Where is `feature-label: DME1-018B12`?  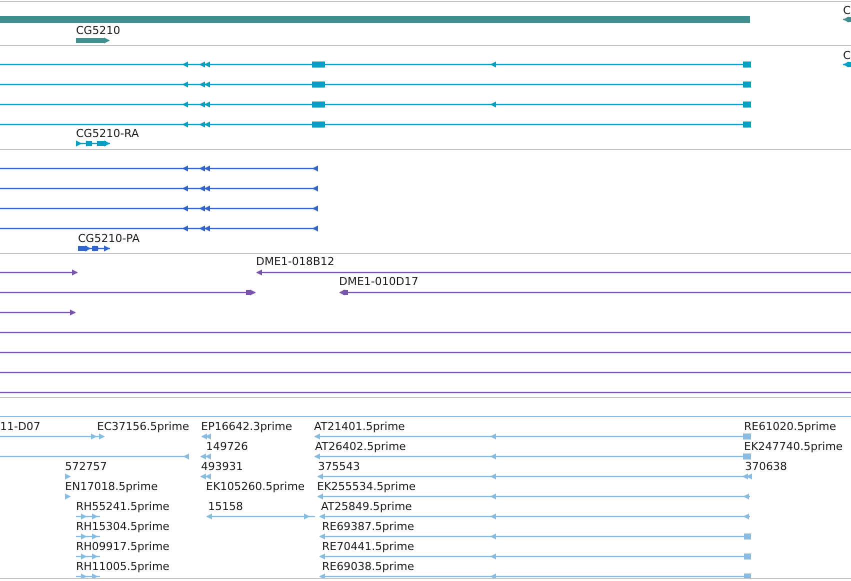 feature-label: DME1-018B12 is located at coordinates (295, 261).